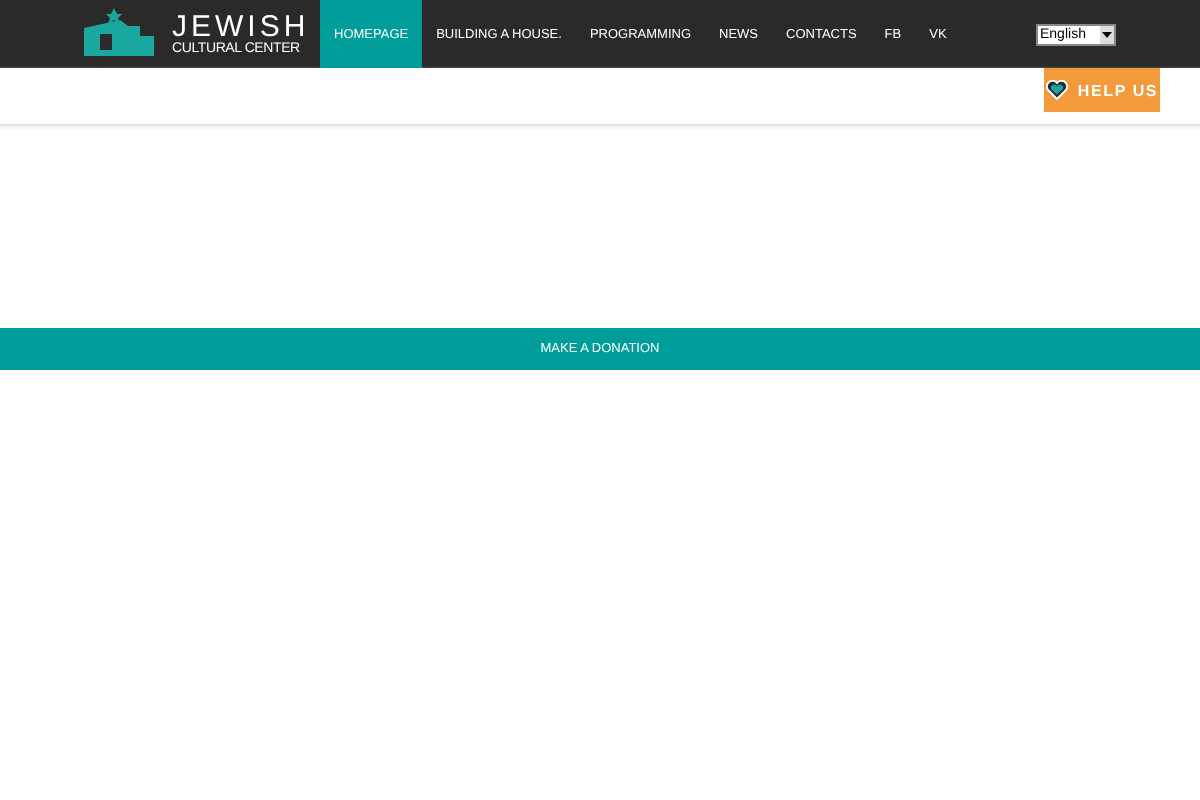  Describe the element at coordinates (1056, 90) in the screenshot. I see `heart-icon` at that location.